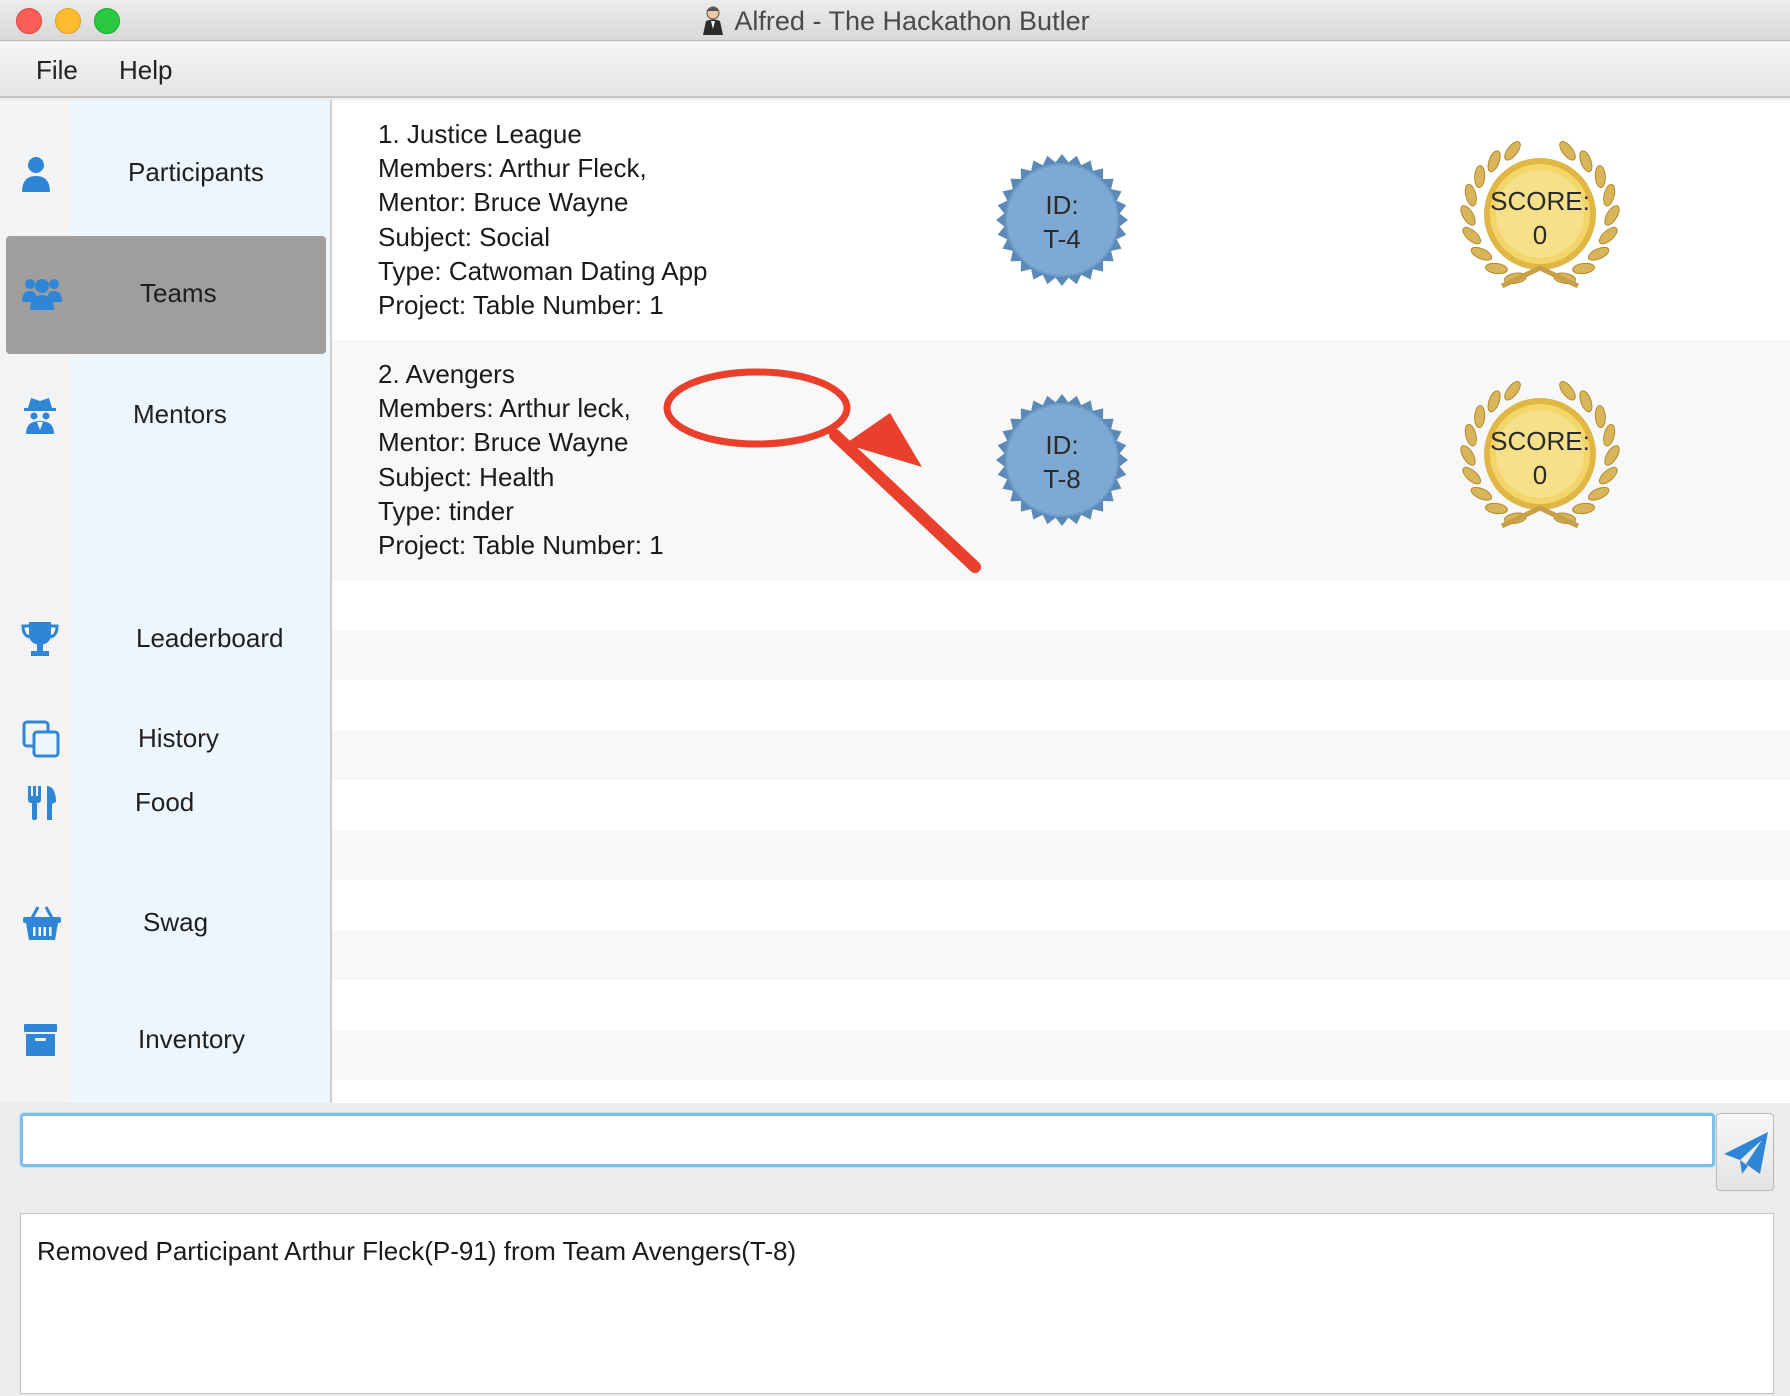 This screenshot has width=1790, height=1396. I want to click on sidebar-item-label: Participants, so click(196, 172).